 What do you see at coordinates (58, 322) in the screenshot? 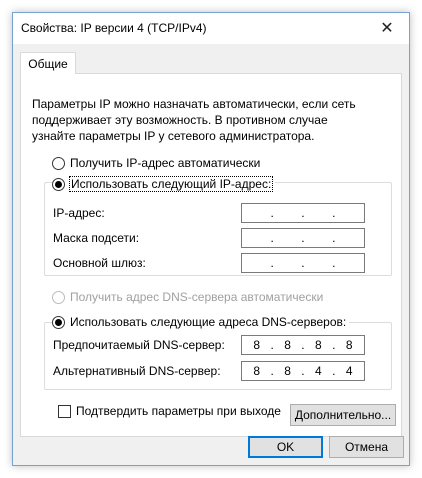
I see `dns-manual-radio` at bounding box center [58, 322].